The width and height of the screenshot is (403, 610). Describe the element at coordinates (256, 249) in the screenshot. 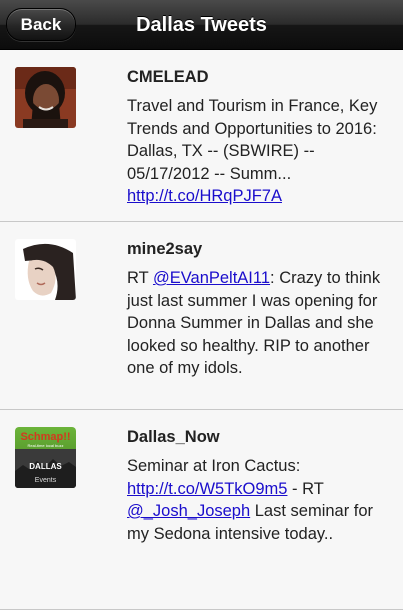

I see `tweet-username: mine2say` at that location.